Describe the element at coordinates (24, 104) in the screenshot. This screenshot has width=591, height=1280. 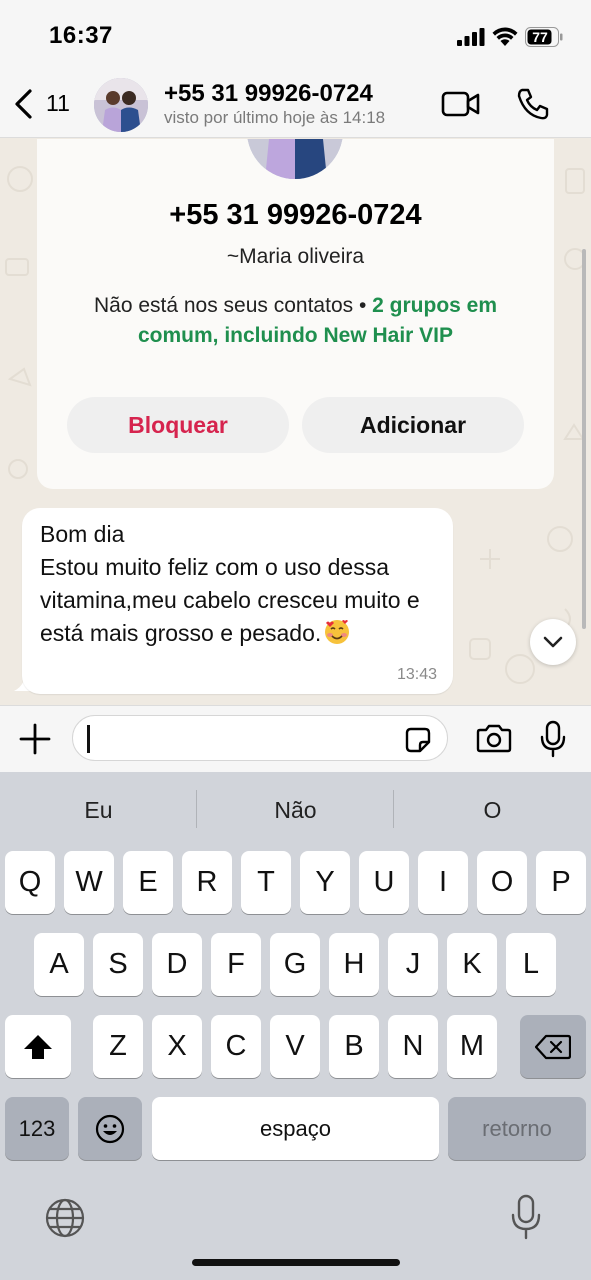
I see `back-chevron-icon` at that location.